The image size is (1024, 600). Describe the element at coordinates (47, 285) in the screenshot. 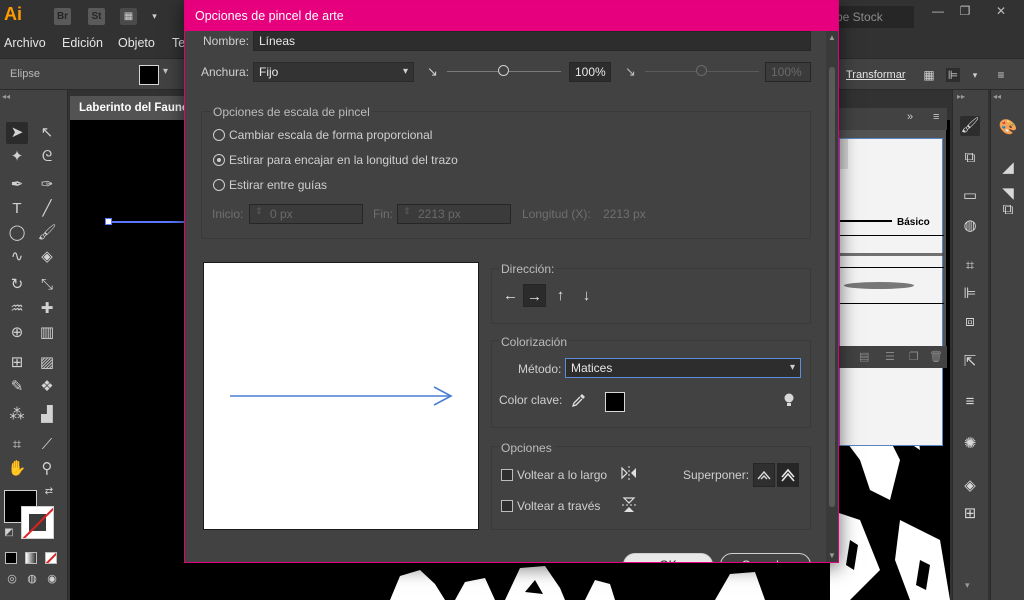

I see `scale-tool-icon: ⤡` at that location.